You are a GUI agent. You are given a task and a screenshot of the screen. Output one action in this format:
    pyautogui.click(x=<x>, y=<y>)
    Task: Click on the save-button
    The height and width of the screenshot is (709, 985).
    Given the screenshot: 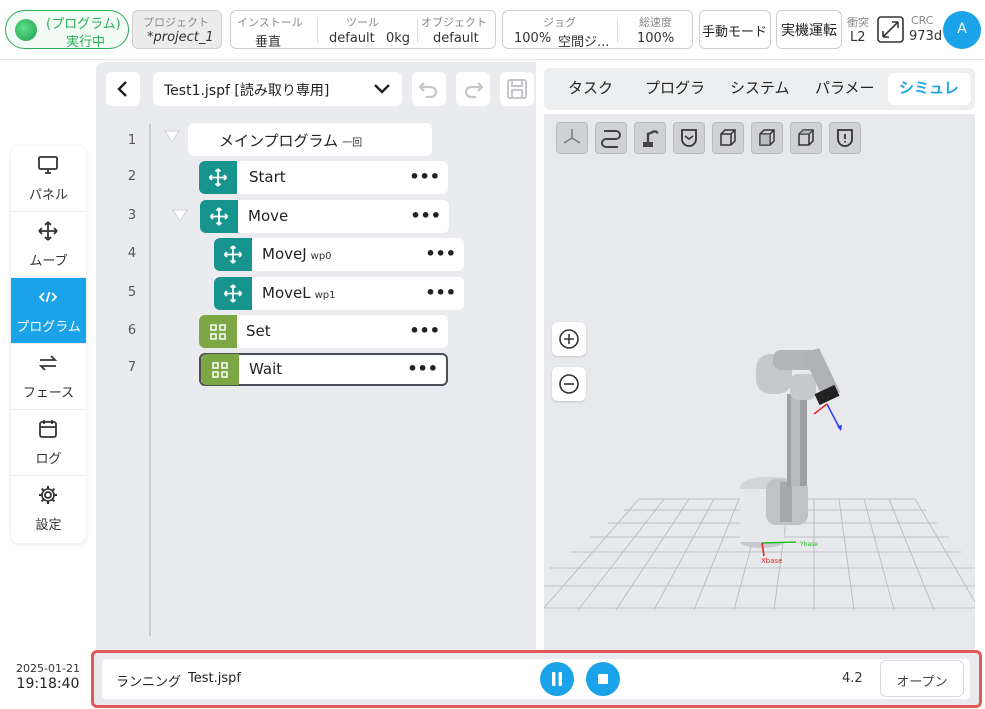 What is the action you would take?
    pyautogui.click(x=517, y=89)
    